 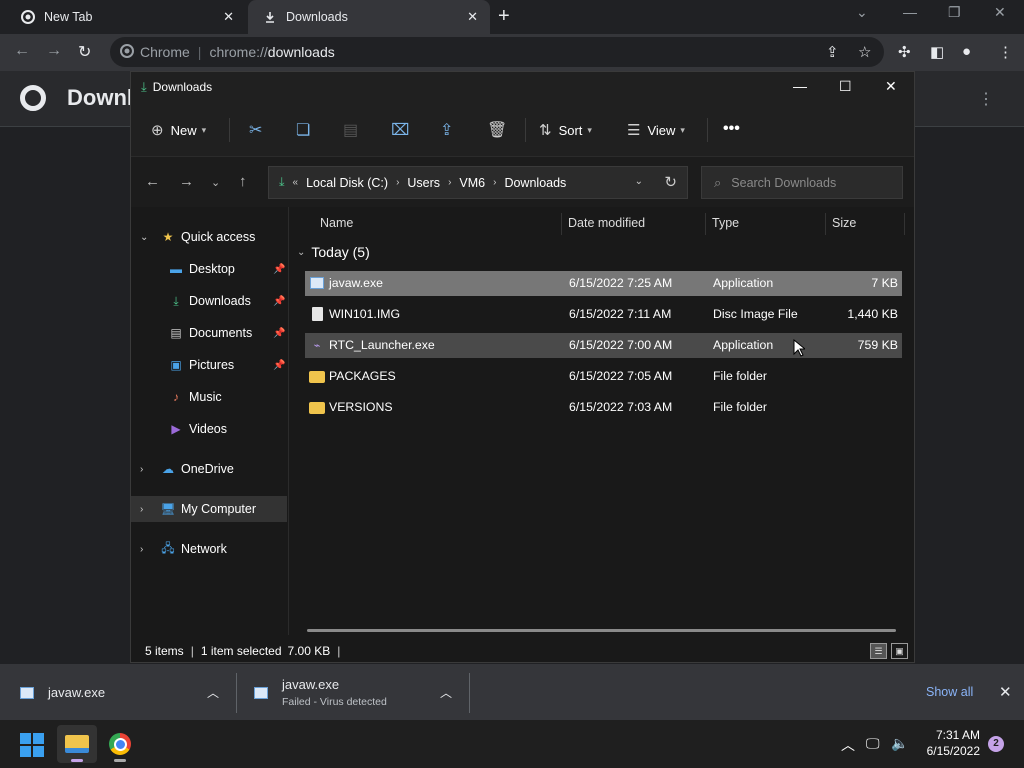 What do you see at coordinates (77, 744) in the screenshot?
I see `taskbar-file-explorer` at bounding box center [77, 744].